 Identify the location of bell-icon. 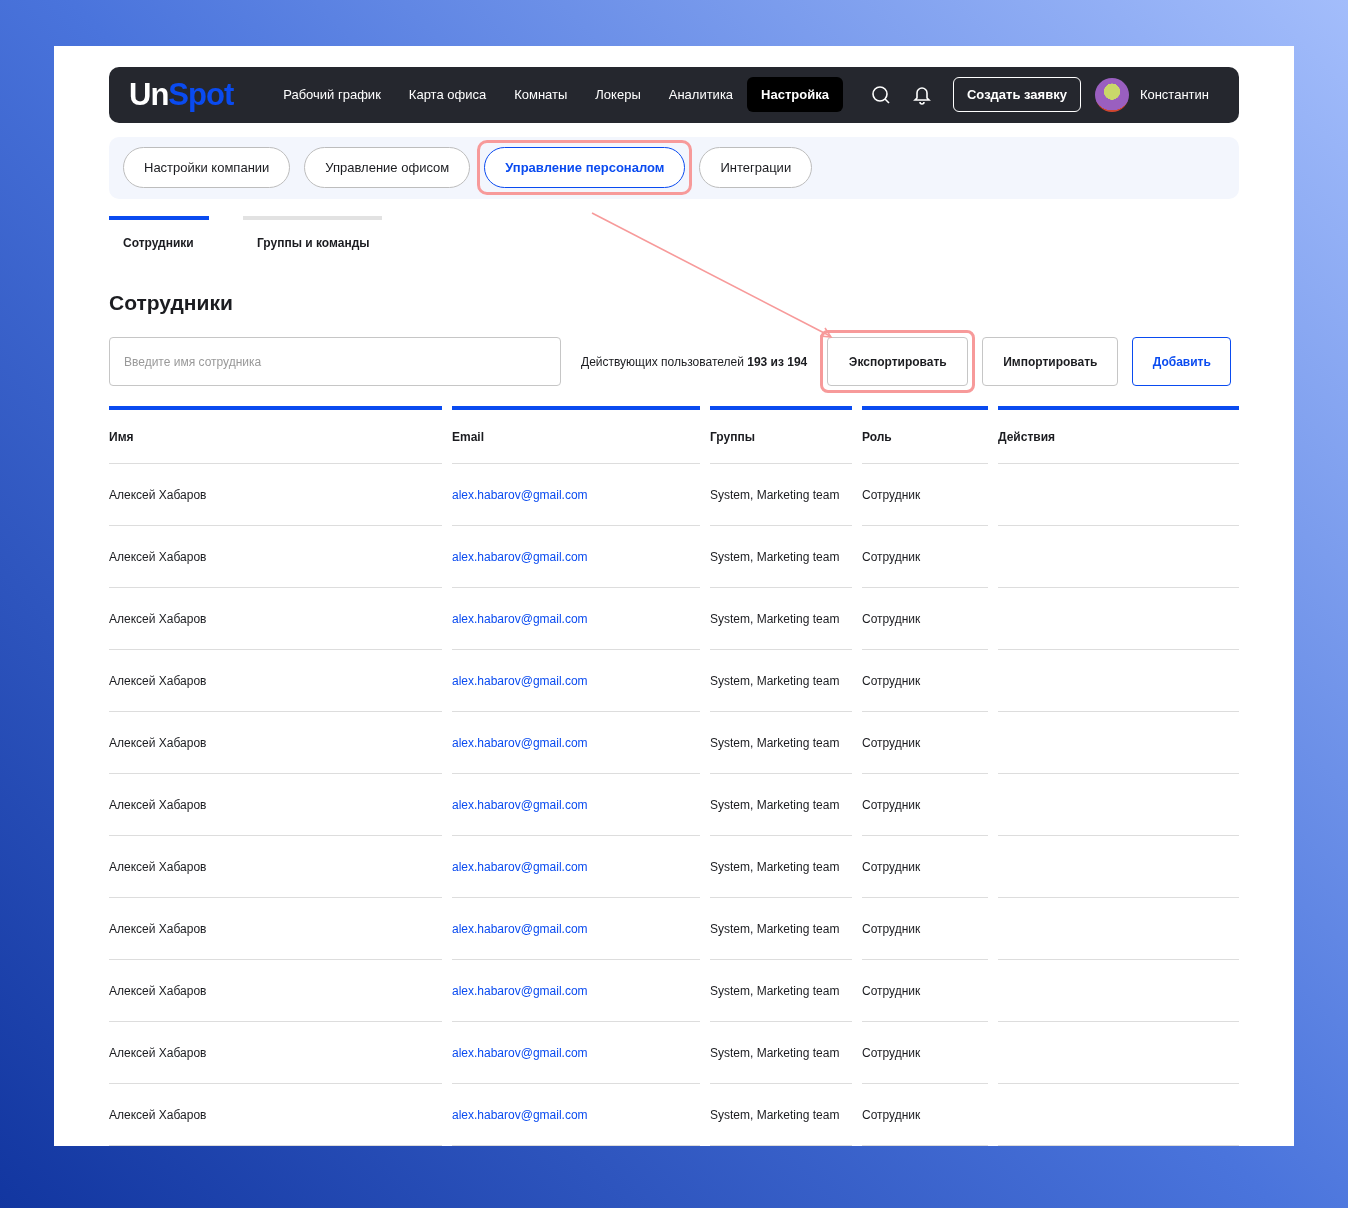
(922, 94).